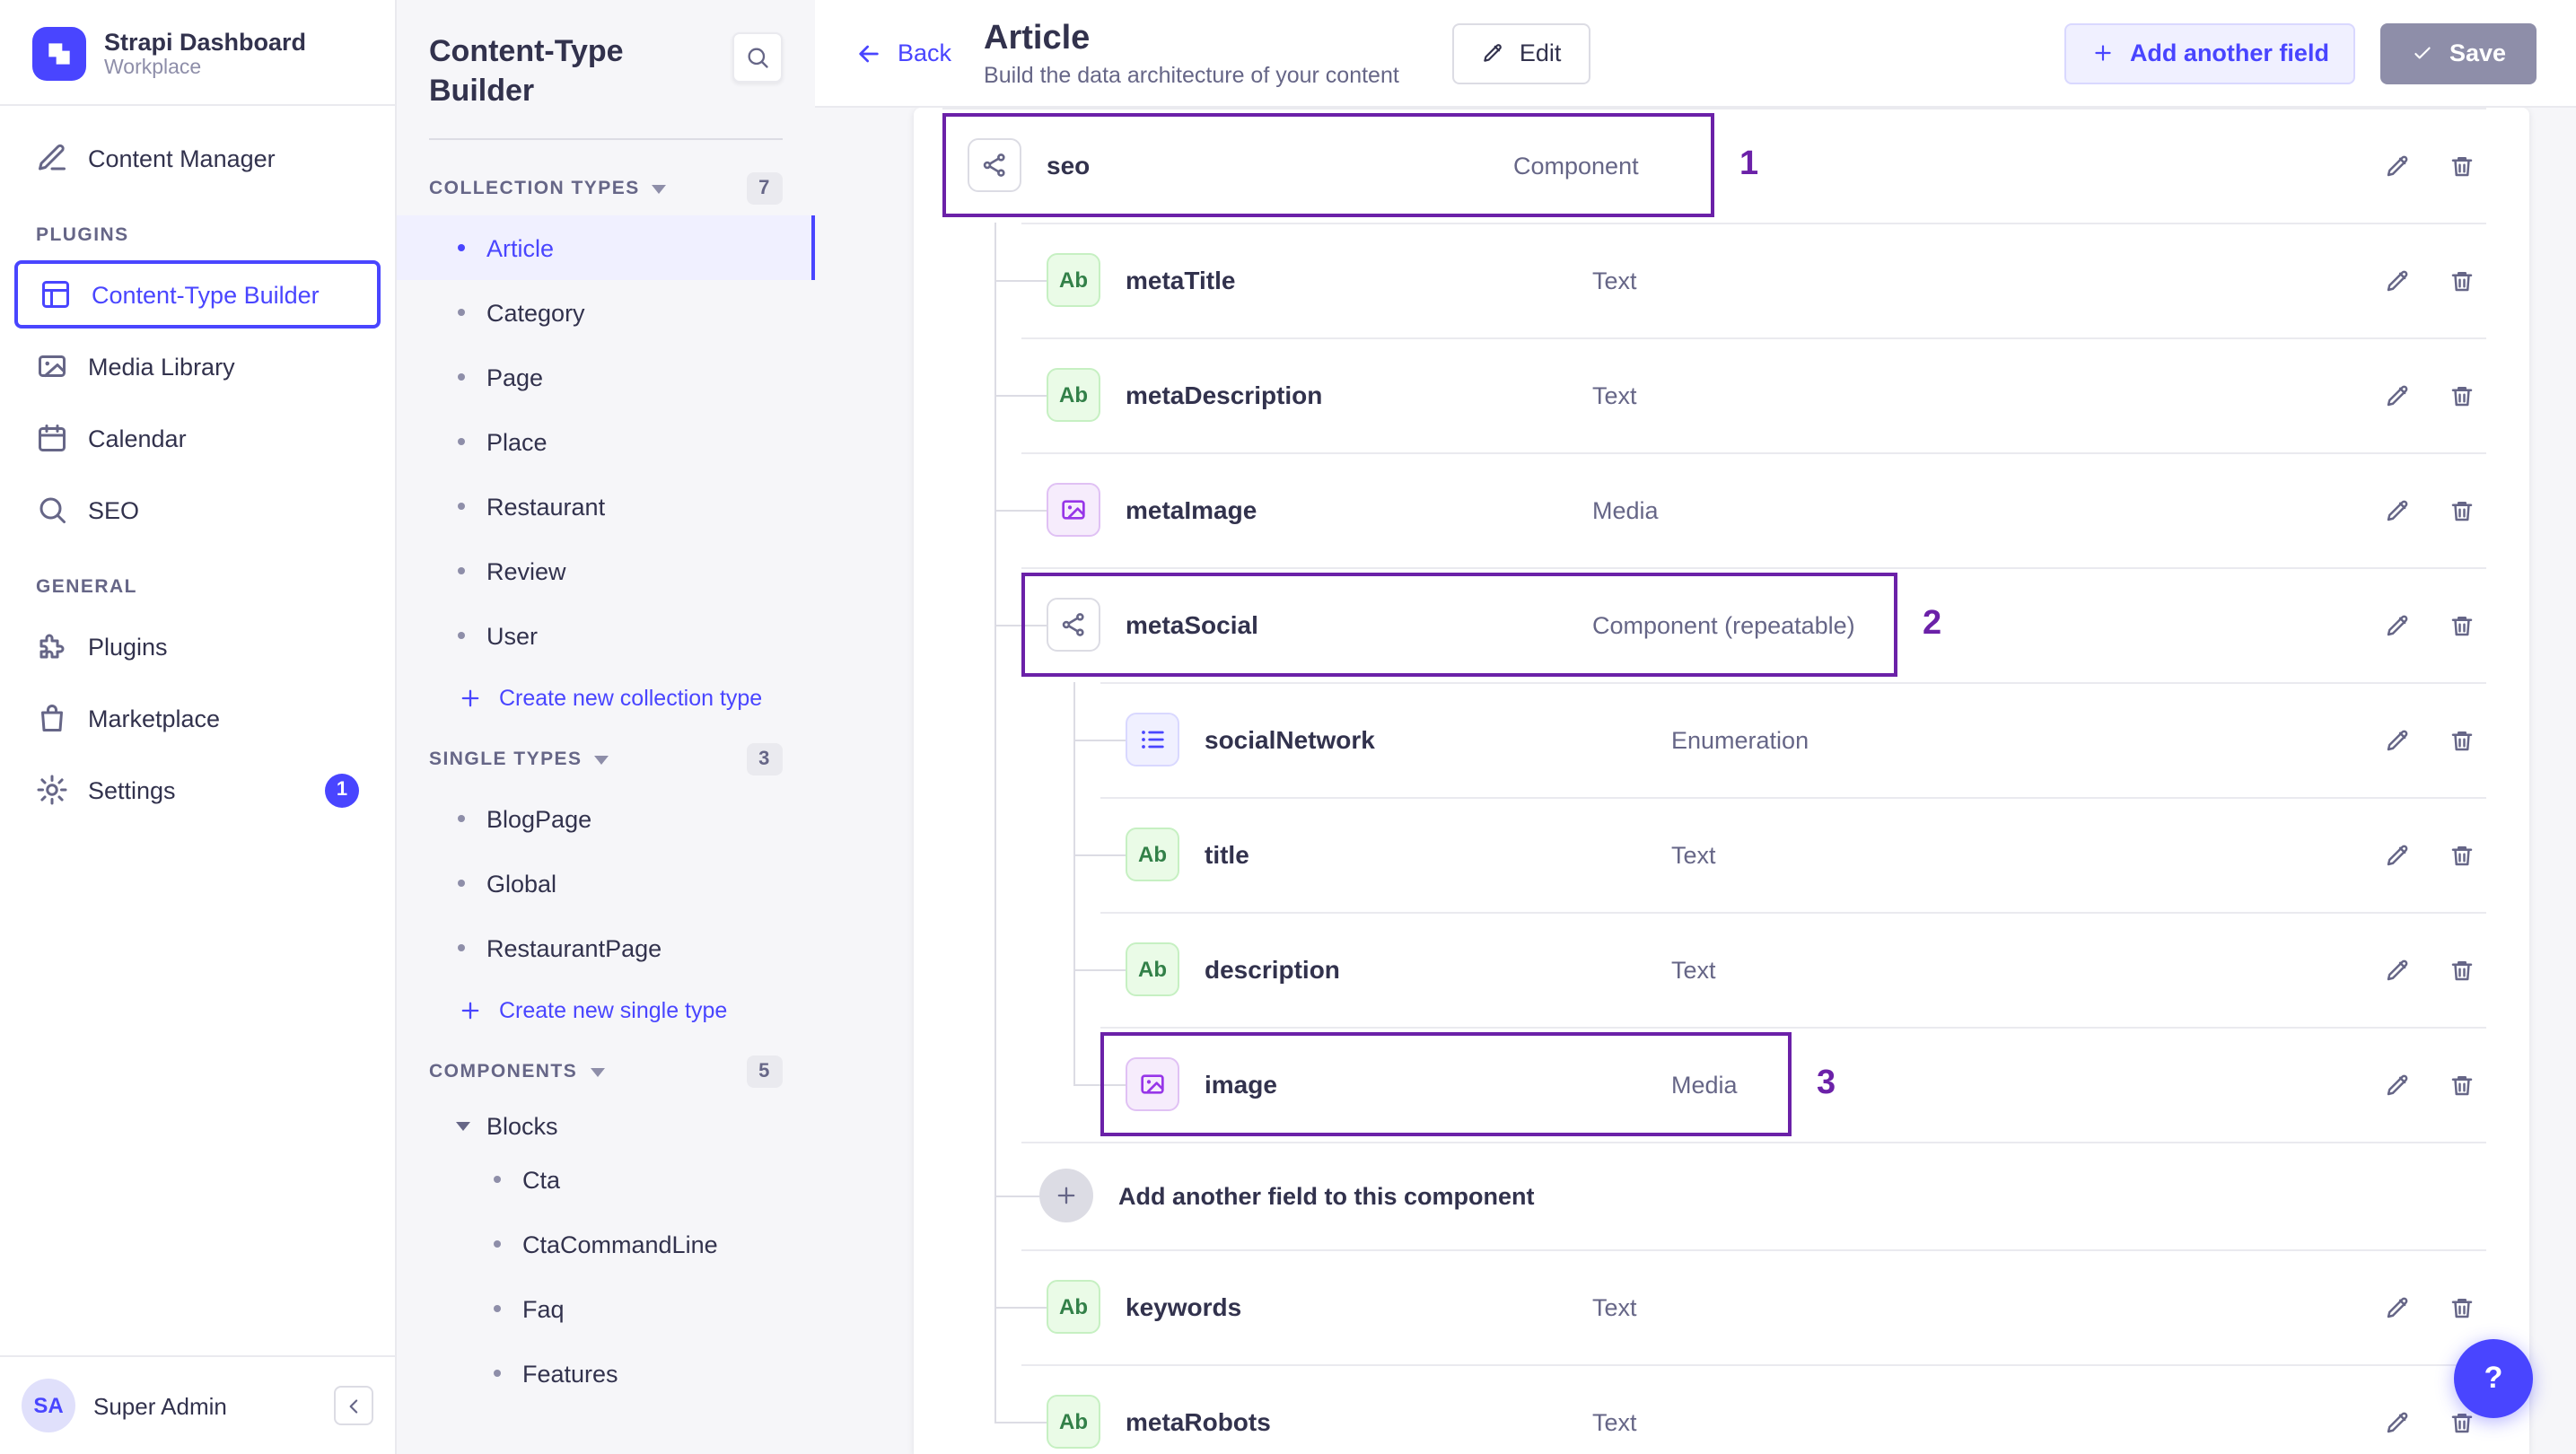 Image resolution: width=2576 pixels, height=1454 pixels. What do you see at coordinates (606, 441) in the screenshot?
I see `sidebar-item-place: Place` at bounding box center [606, 441].